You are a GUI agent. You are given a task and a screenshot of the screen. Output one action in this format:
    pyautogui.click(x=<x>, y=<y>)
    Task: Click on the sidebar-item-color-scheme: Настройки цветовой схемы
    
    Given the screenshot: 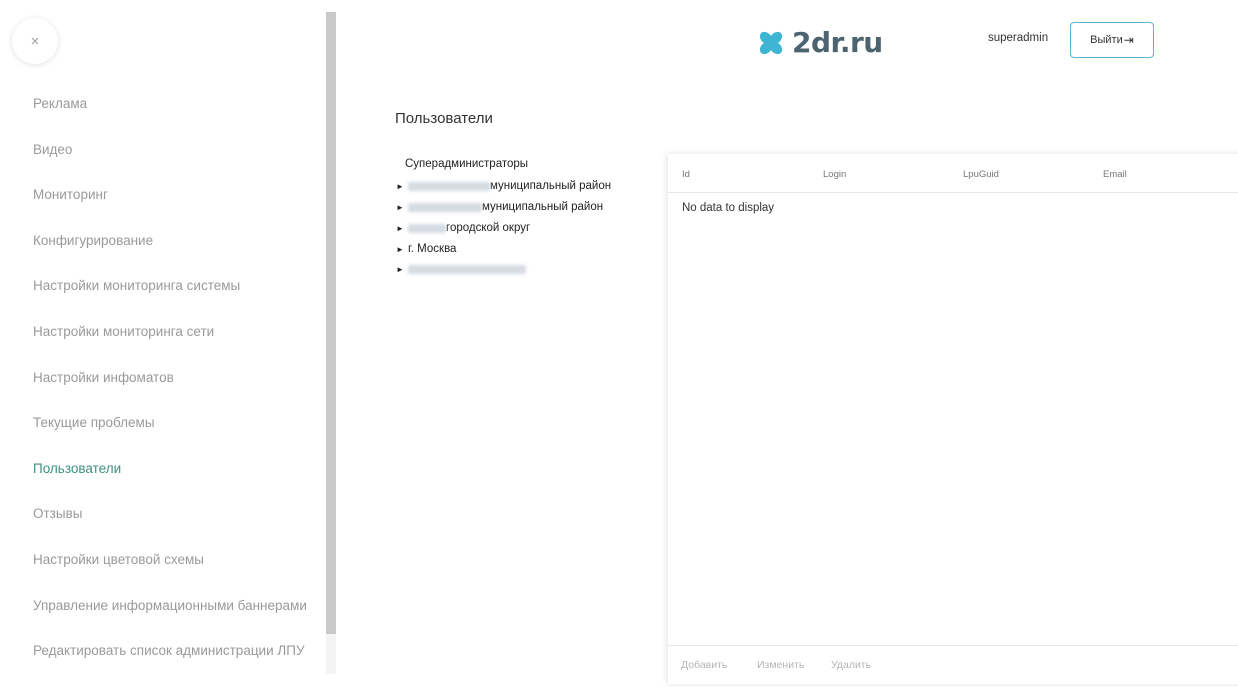 What is the action you would take?
    pyautogui.click(x=170, y=573)
    